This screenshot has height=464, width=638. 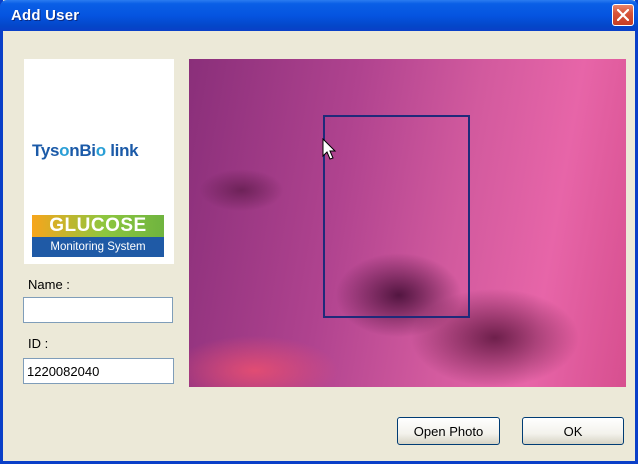 What do you see at coordinates (38, 343) in the screenshot?
I see `id-label: ID :` at bounding box center [38, 343].